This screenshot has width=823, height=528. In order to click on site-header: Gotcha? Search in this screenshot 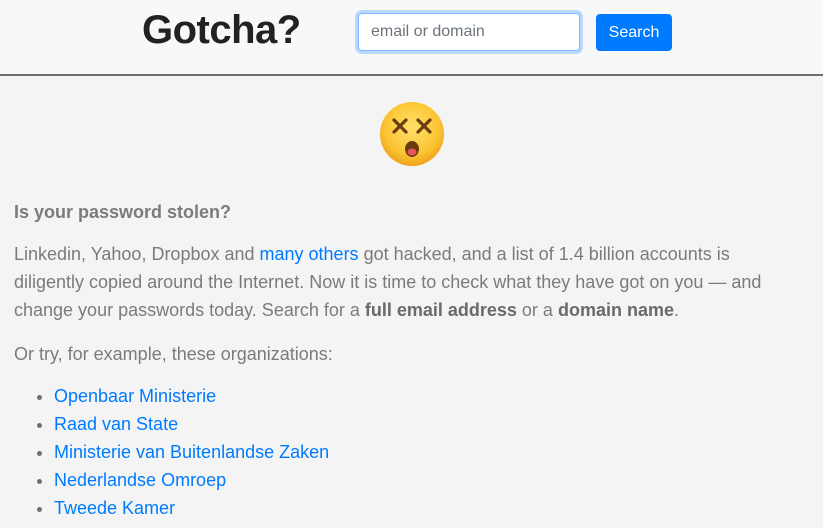, I will do `click(411, 38)`.